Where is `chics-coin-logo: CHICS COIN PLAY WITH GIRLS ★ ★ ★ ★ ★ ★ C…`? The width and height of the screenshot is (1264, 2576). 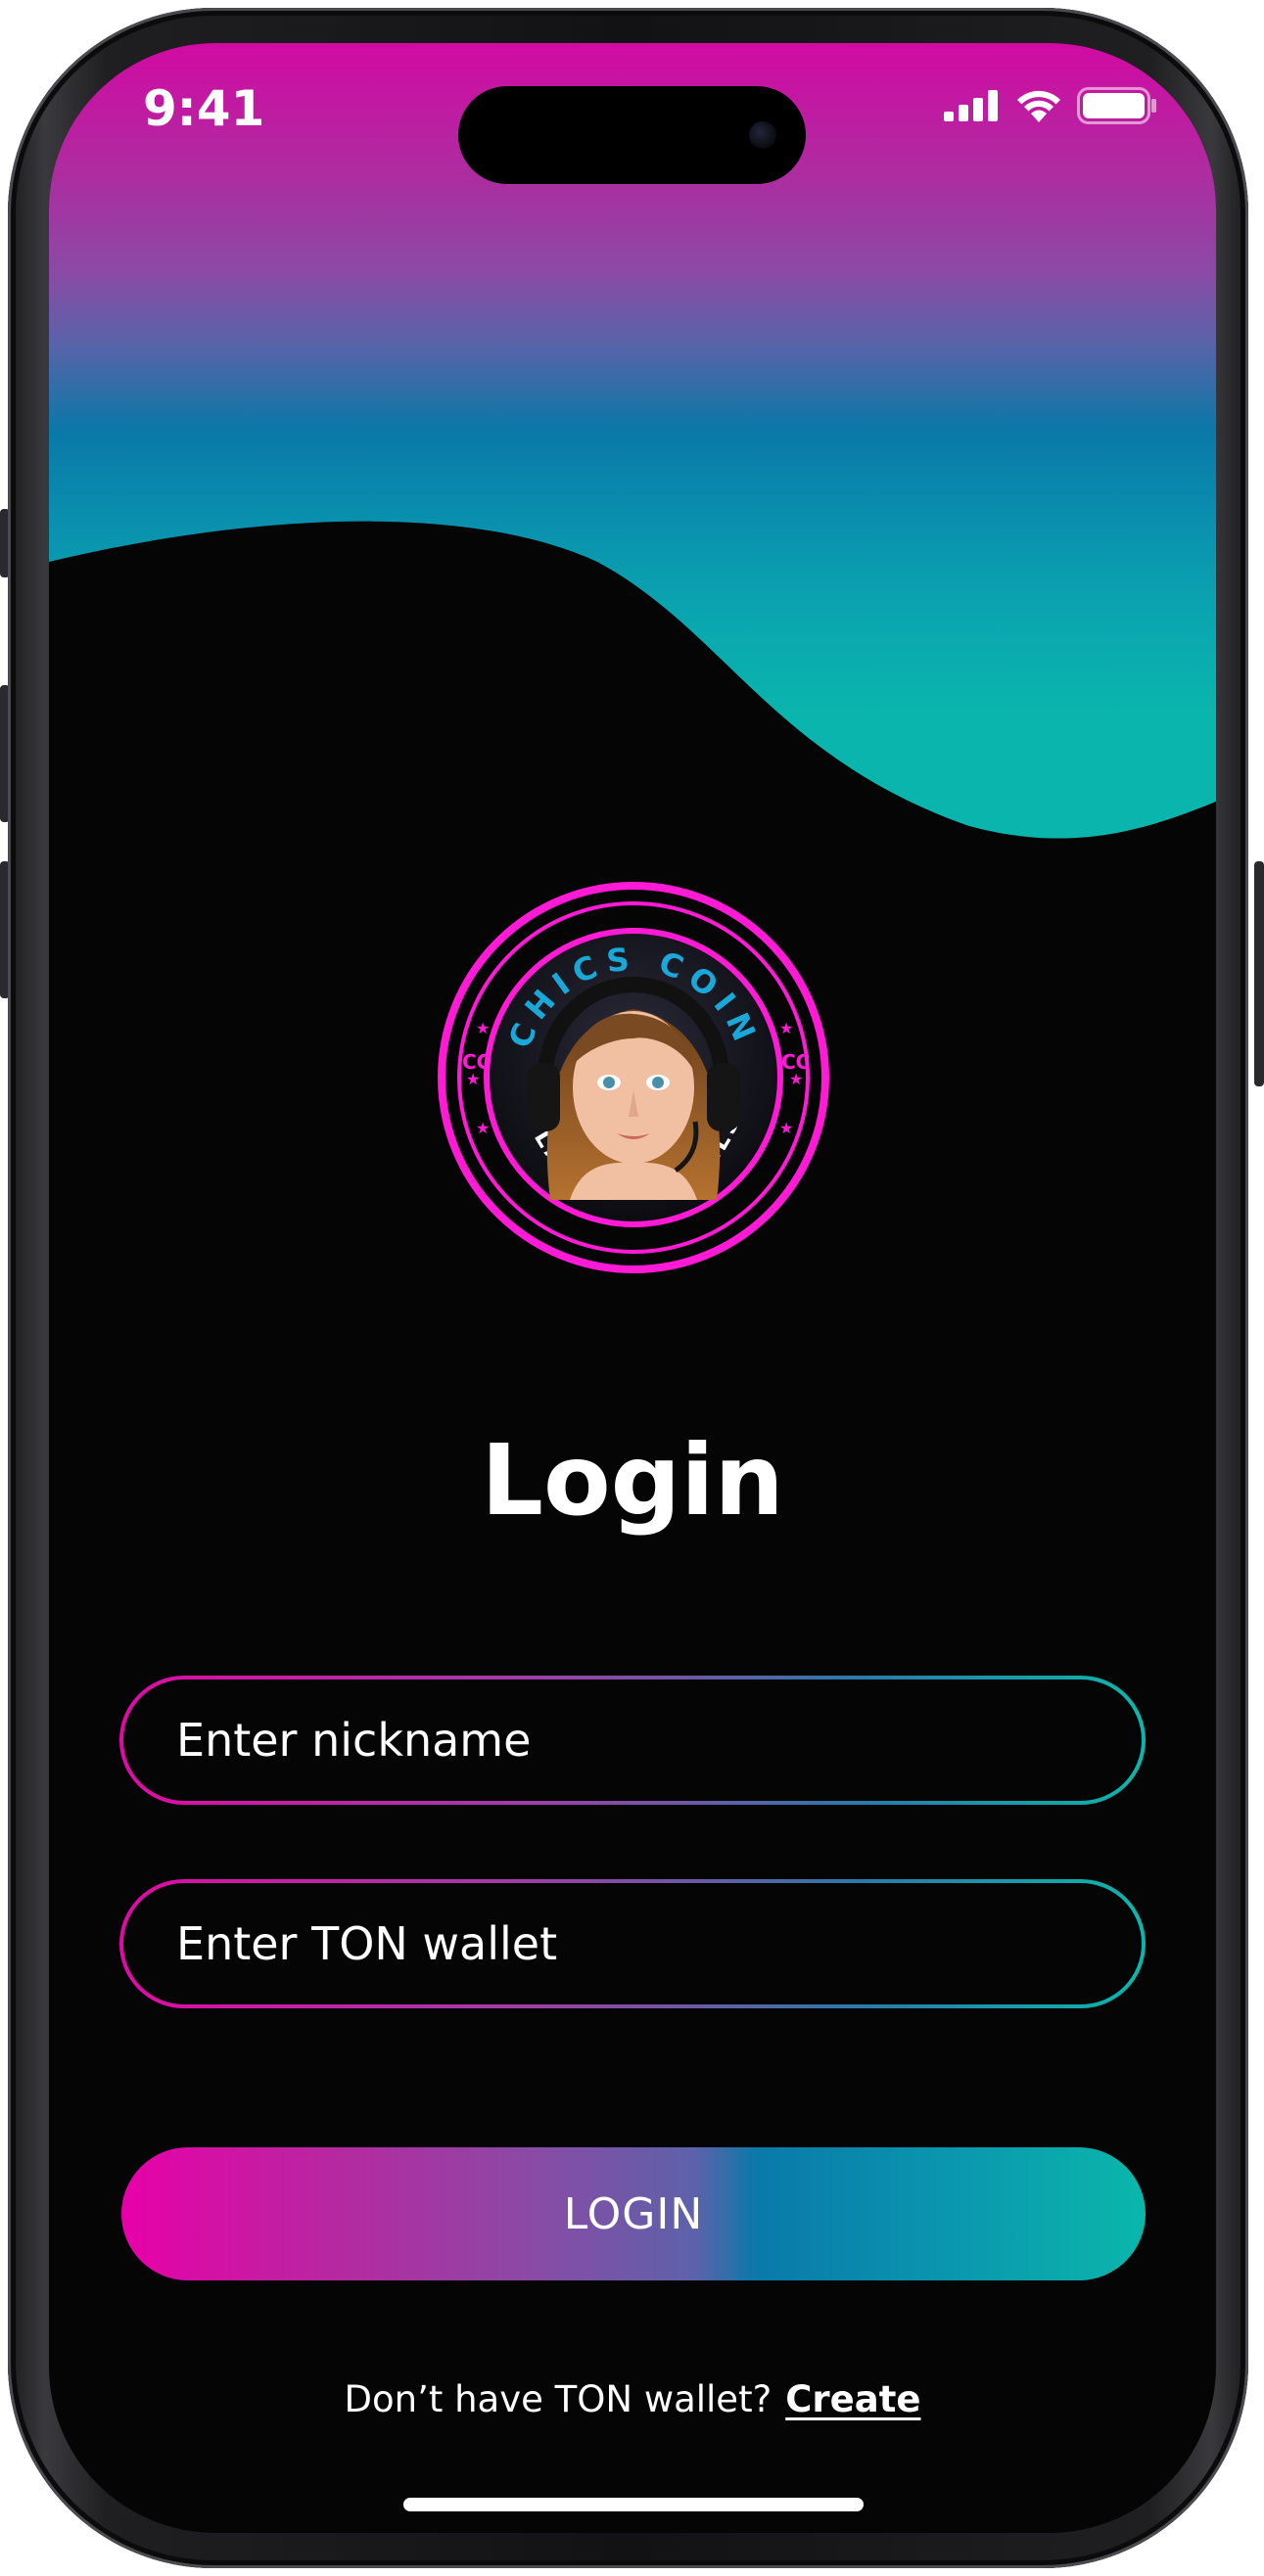 chics-coin-logo: CHICS COIN PLAY WITH GIRLS ★ ★ ★ ★ ★ ★ C… is located at coordinates (633, 1078).